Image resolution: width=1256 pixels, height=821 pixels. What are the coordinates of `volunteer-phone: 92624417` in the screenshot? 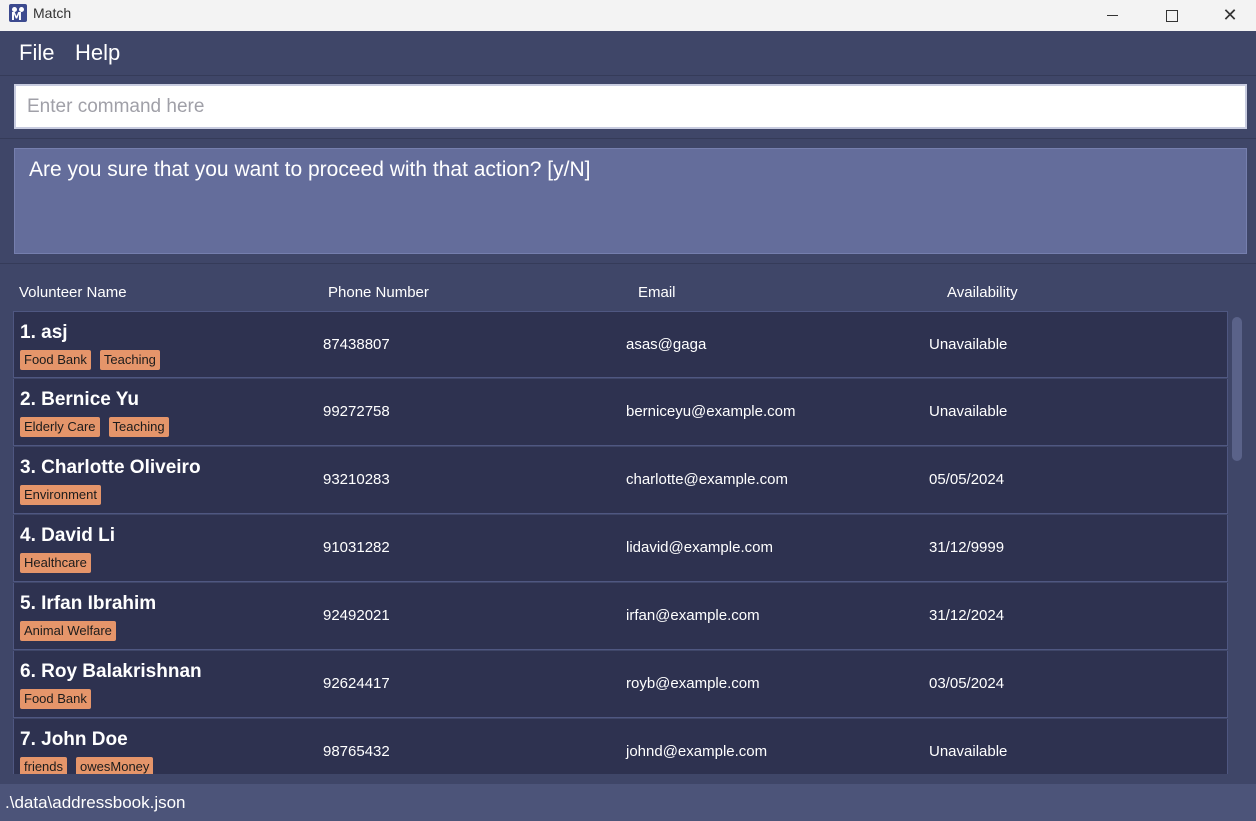 It's located at (356, 683).